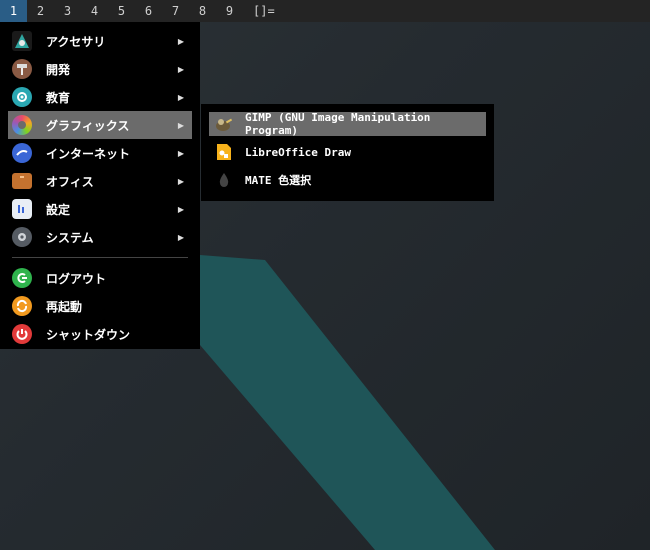 Image resolution: width=650 pixels, height=550 pixels. I want to click on menu-item-shutdown: シャットダウン, so click(100, 334).